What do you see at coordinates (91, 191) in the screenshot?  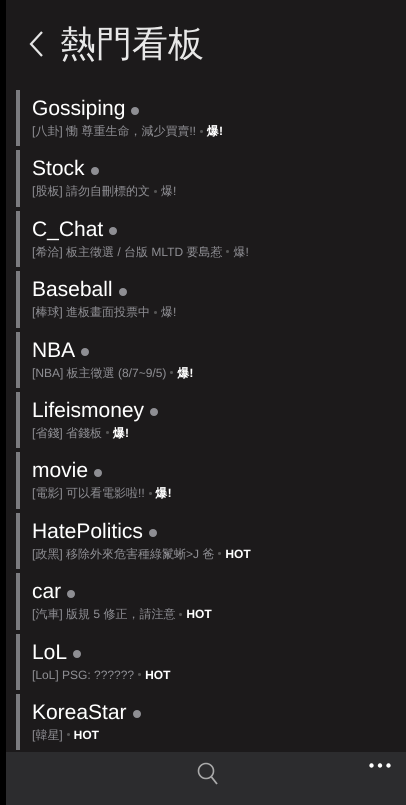 I see `board-subtitle: [股板] 請勿自刪標的文` at bounding box center [91, 191].